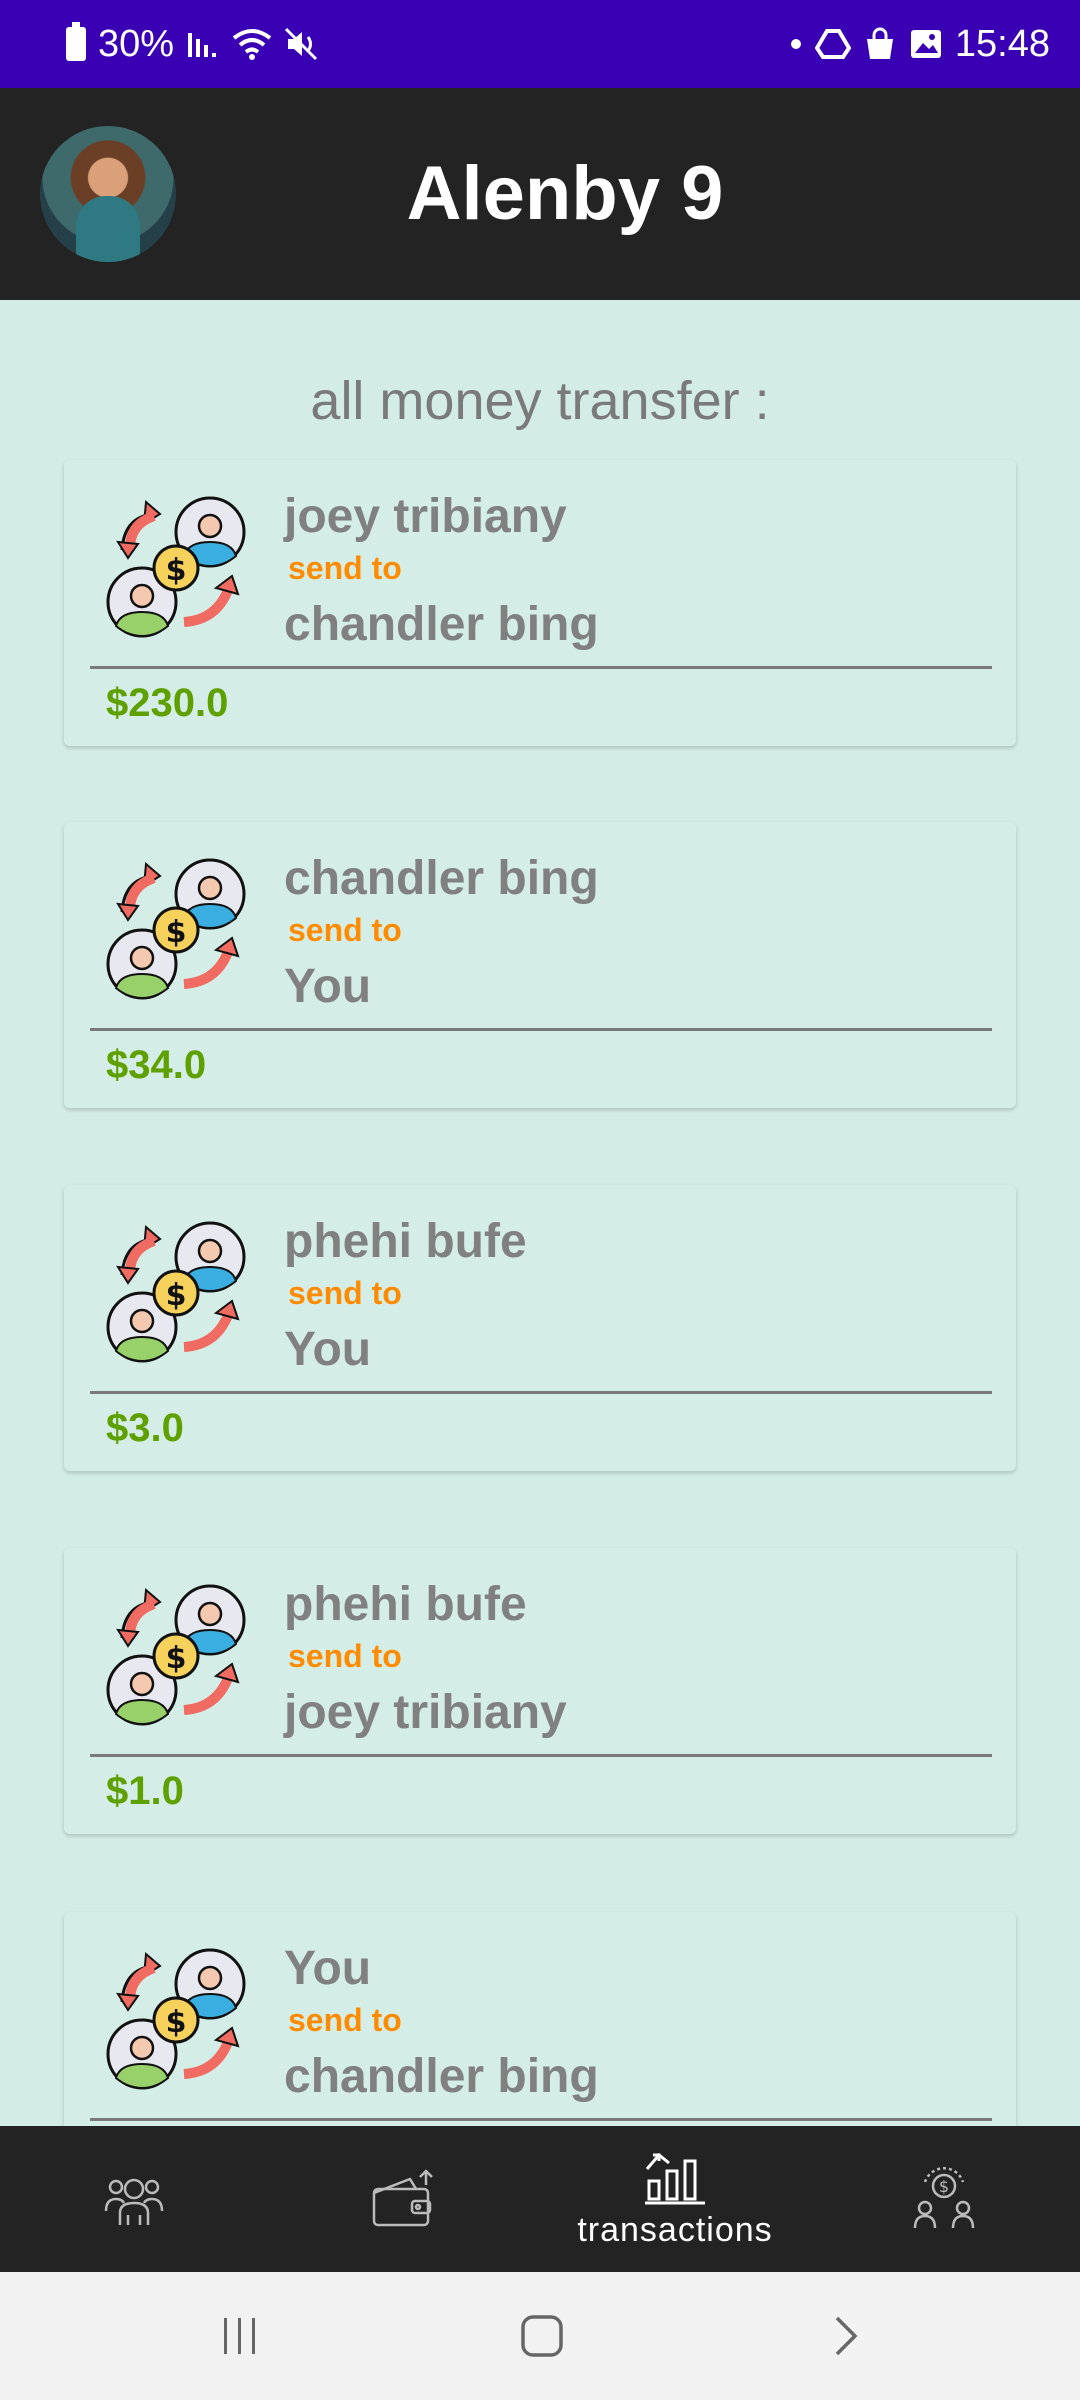 This screenshot has width=1080, height=2400. What do you see at coordinates (926, 44) in the screenshot?
I see `image-icon` at bounding box center [926, 44].